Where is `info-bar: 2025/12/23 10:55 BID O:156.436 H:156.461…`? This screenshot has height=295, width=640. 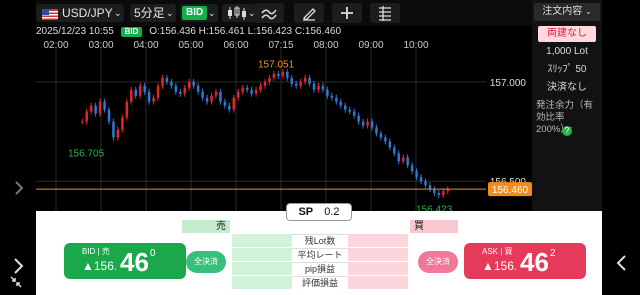
info-bar: 2025/12/23 10:55 BID O:156.436 H:156.461… is located at coordinates (188, 32).